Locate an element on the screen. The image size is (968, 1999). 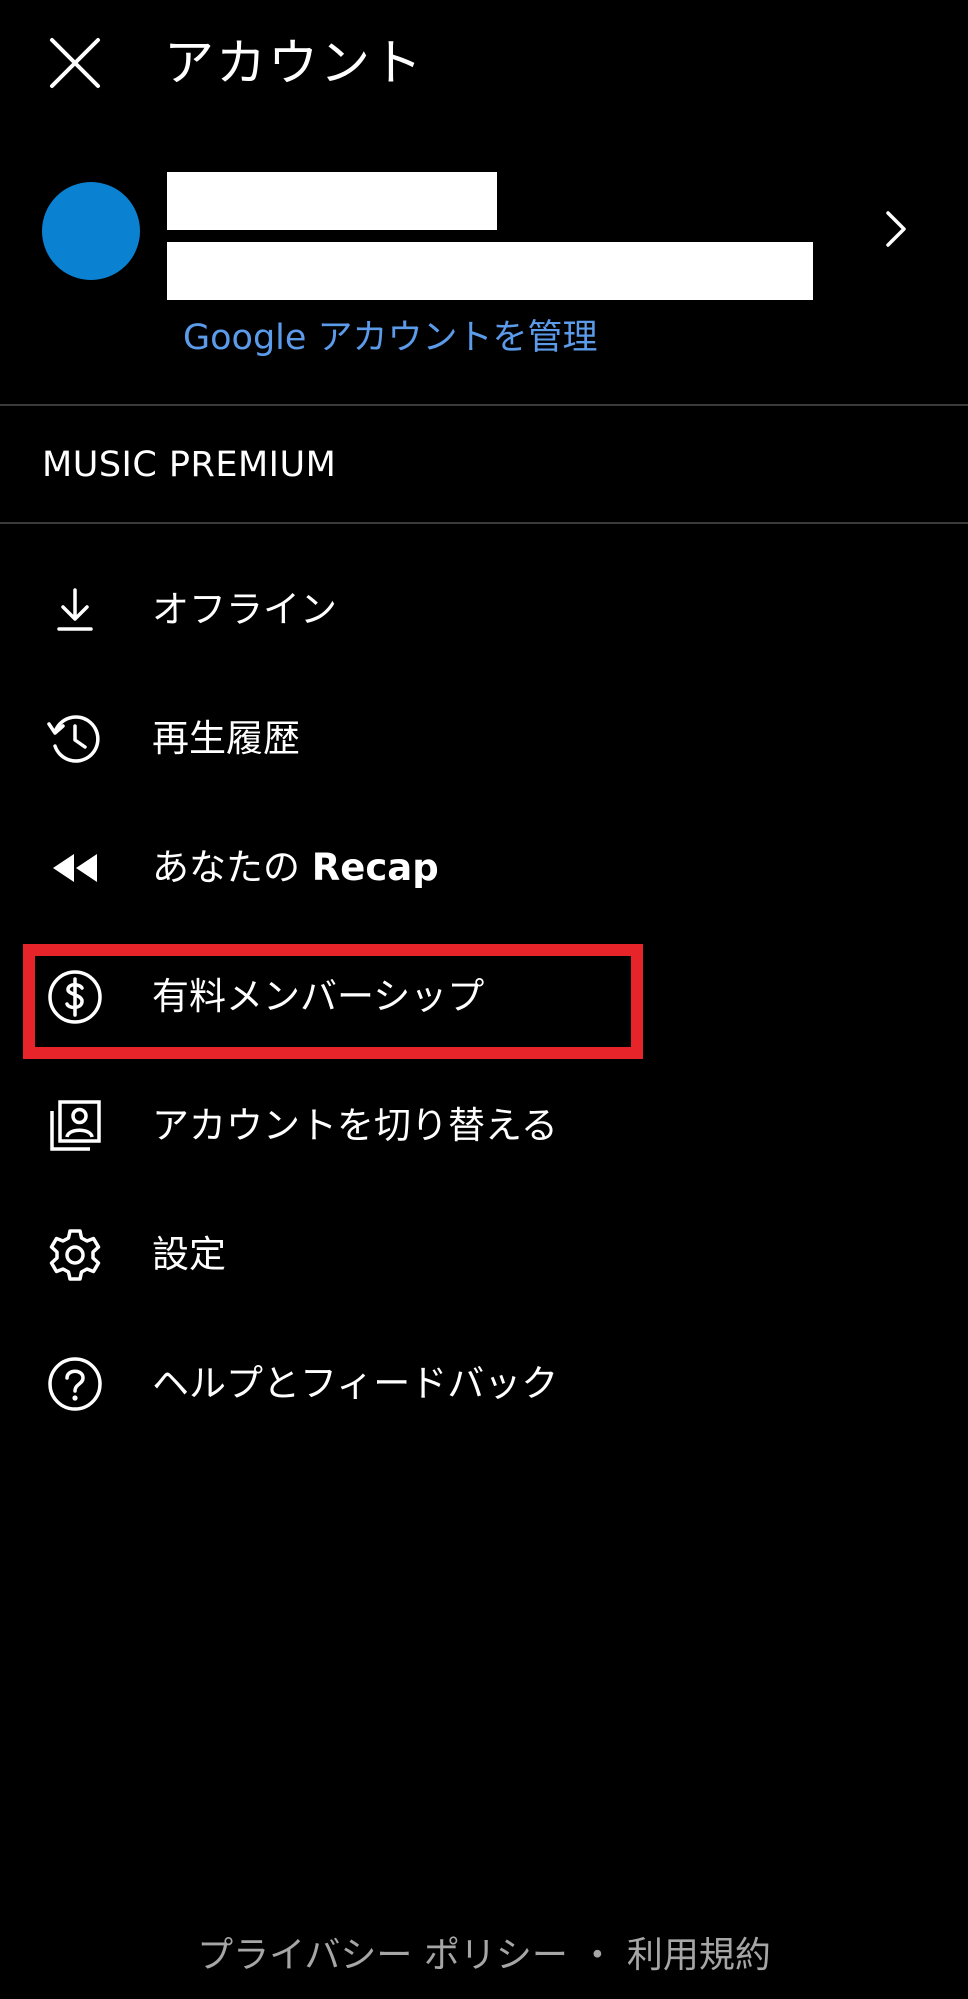
close-button is located at coordinates (75, 63).